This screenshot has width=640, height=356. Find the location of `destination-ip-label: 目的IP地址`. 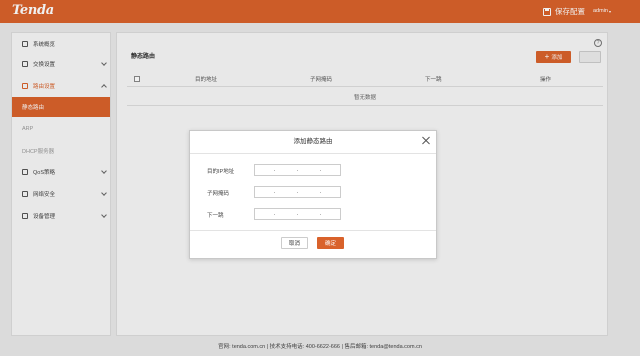

destination-ip-label: 目的IP地址 is located at coordinates (221, 172).